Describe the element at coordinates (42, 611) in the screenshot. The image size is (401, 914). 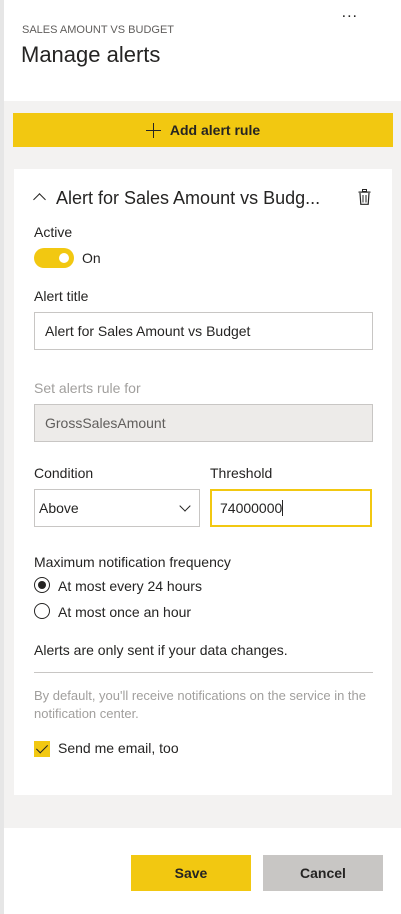
I see `frequency-radio-hourly` at that location.